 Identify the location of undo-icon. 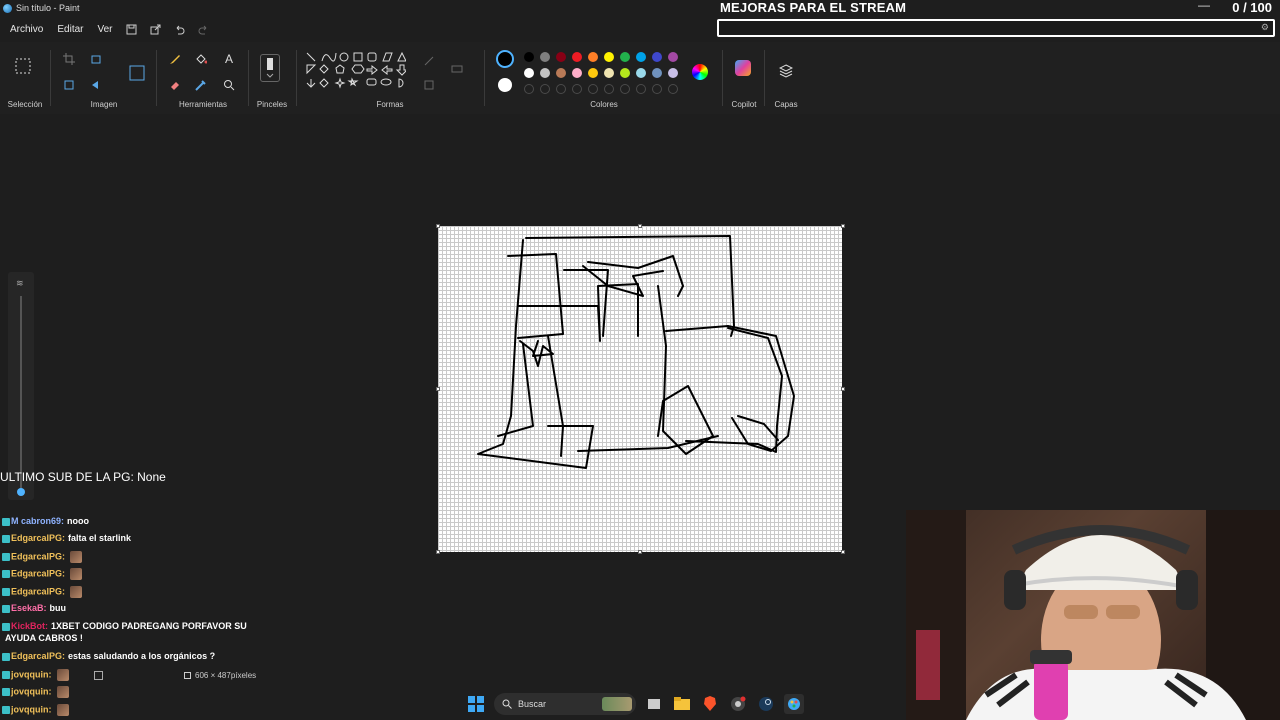
(180, 29).